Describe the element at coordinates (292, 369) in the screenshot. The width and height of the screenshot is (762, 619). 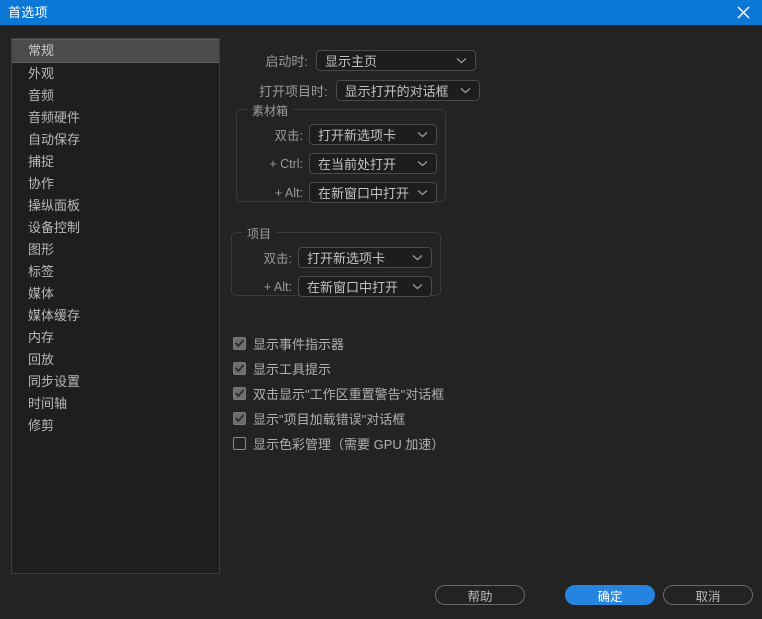
I see `checkbox-label: 显示工具提示` at that location.